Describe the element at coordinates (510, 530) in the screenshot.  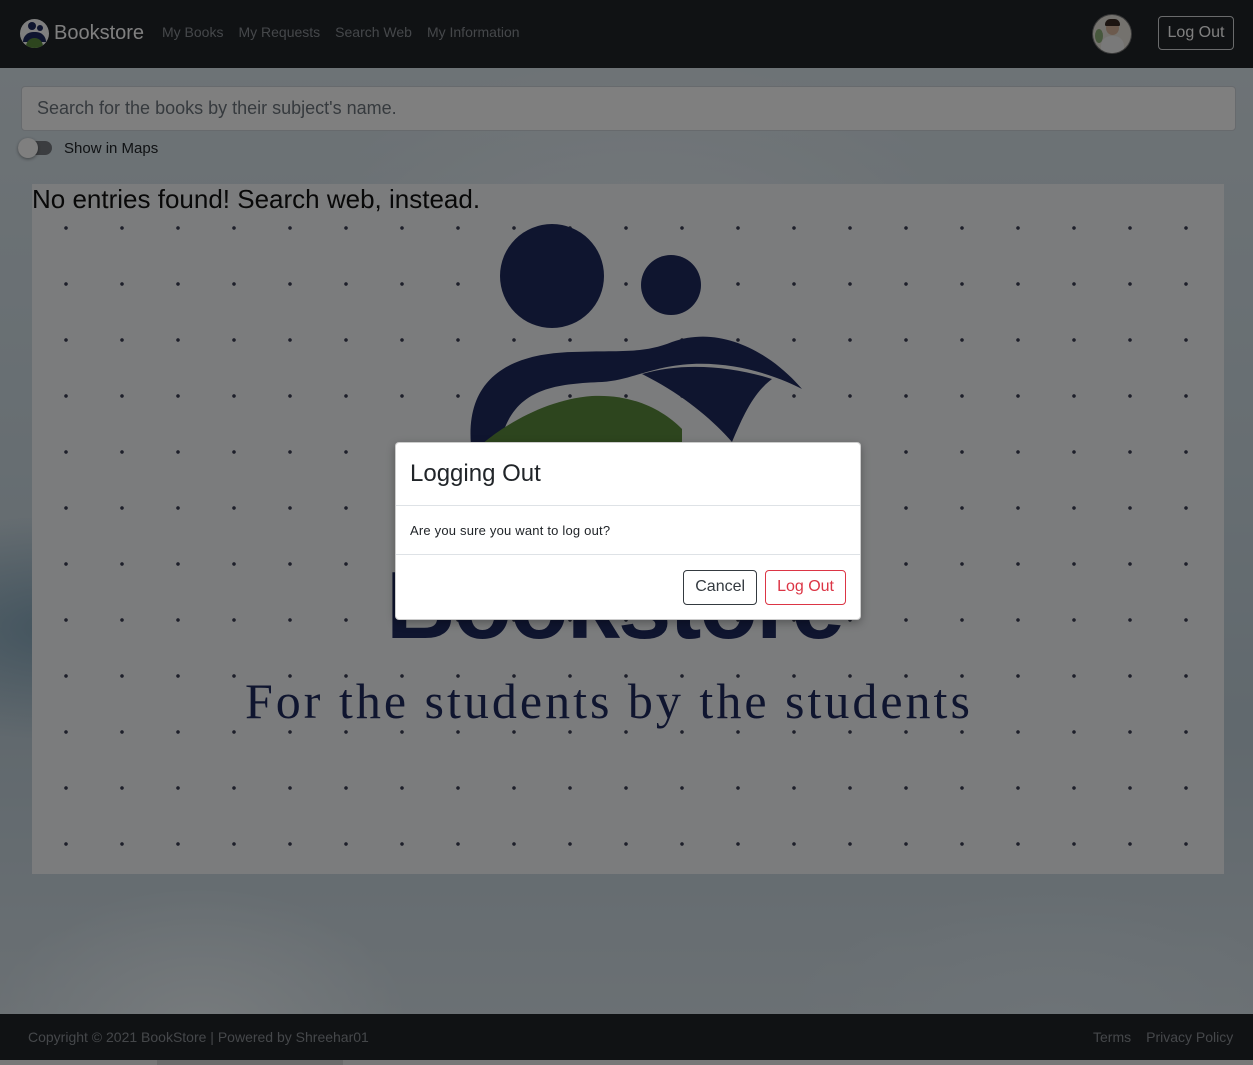
I see `modal-message: Are you sure you want to log out?` at that location.